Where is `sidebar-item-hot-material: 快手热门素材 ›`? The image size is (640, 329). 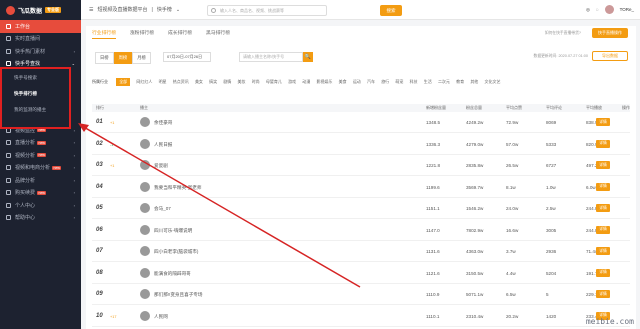
sidebar-item-hot-material: 快手热门素材 › is located at coordinates (40, 51).